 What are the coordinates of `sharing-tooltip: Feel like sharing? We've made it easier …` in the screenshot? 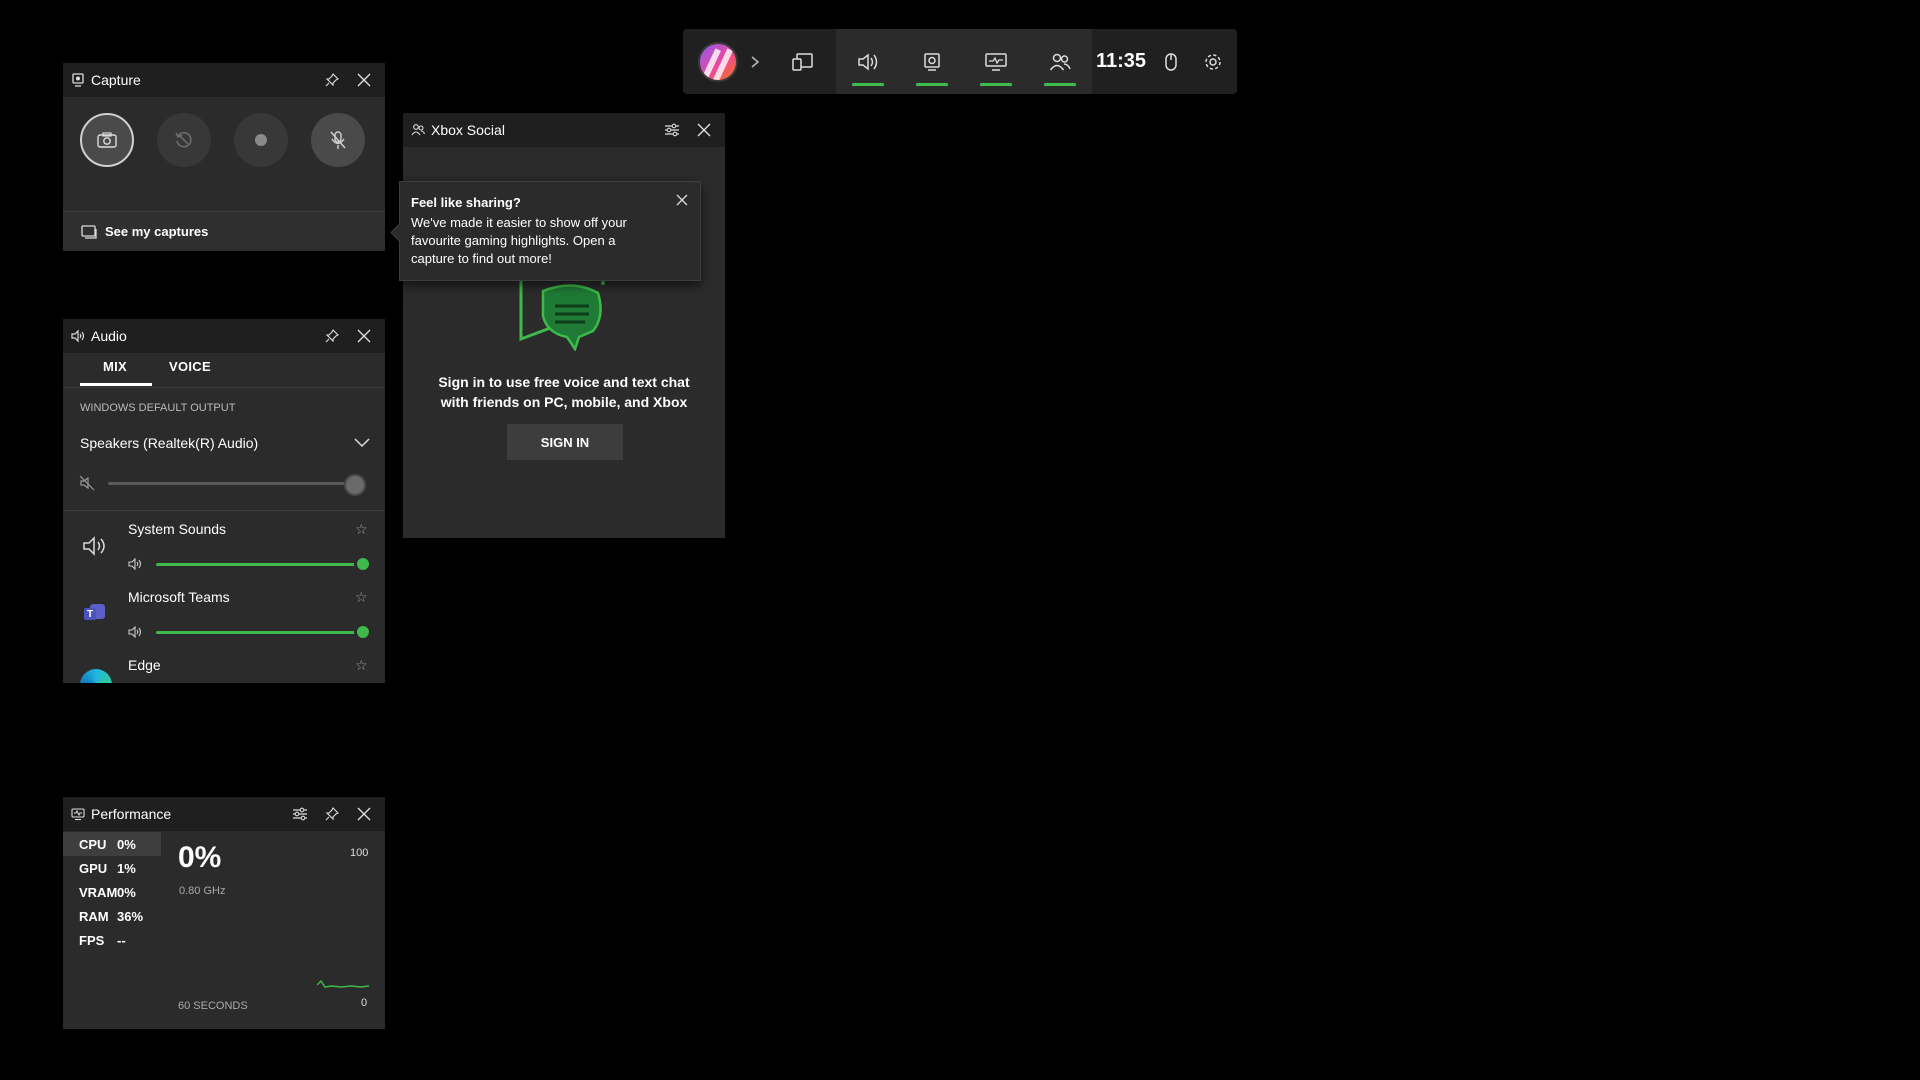 It's located at (545, 231).